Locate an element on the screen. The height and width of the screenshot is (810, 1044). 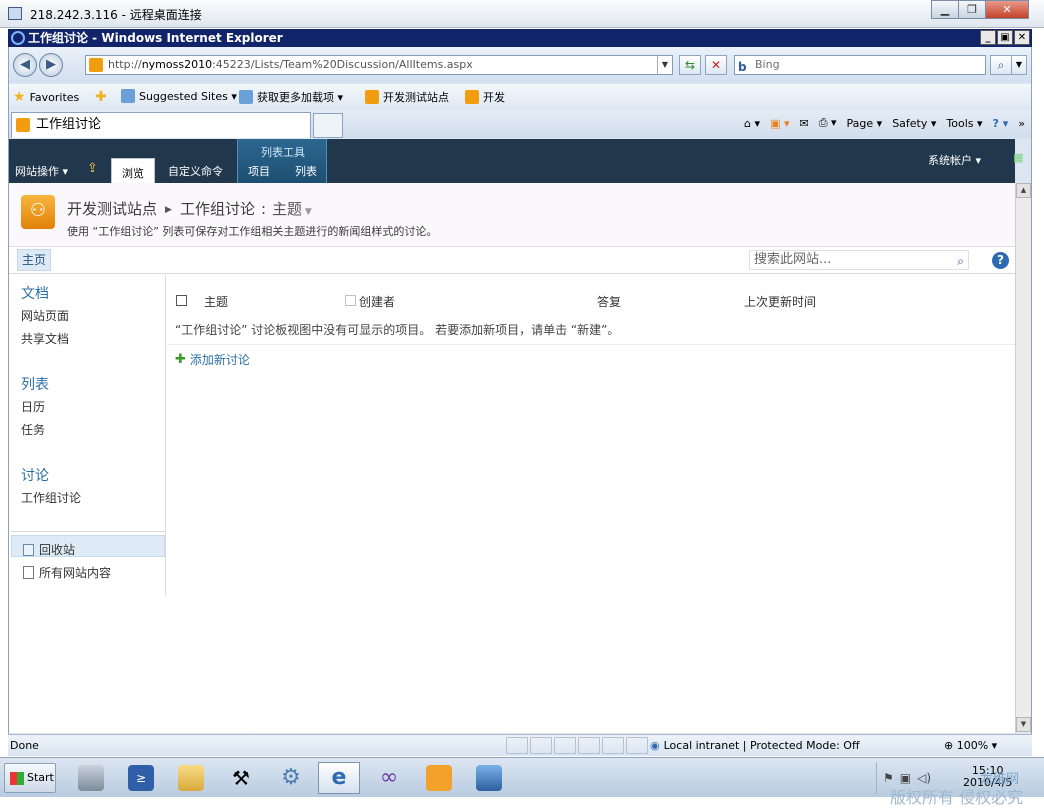
rdp-title-bar: 218.242.3.116 - 远程桌面连接 ▁ ❐ ✕ is located at coordinates (522, 14).